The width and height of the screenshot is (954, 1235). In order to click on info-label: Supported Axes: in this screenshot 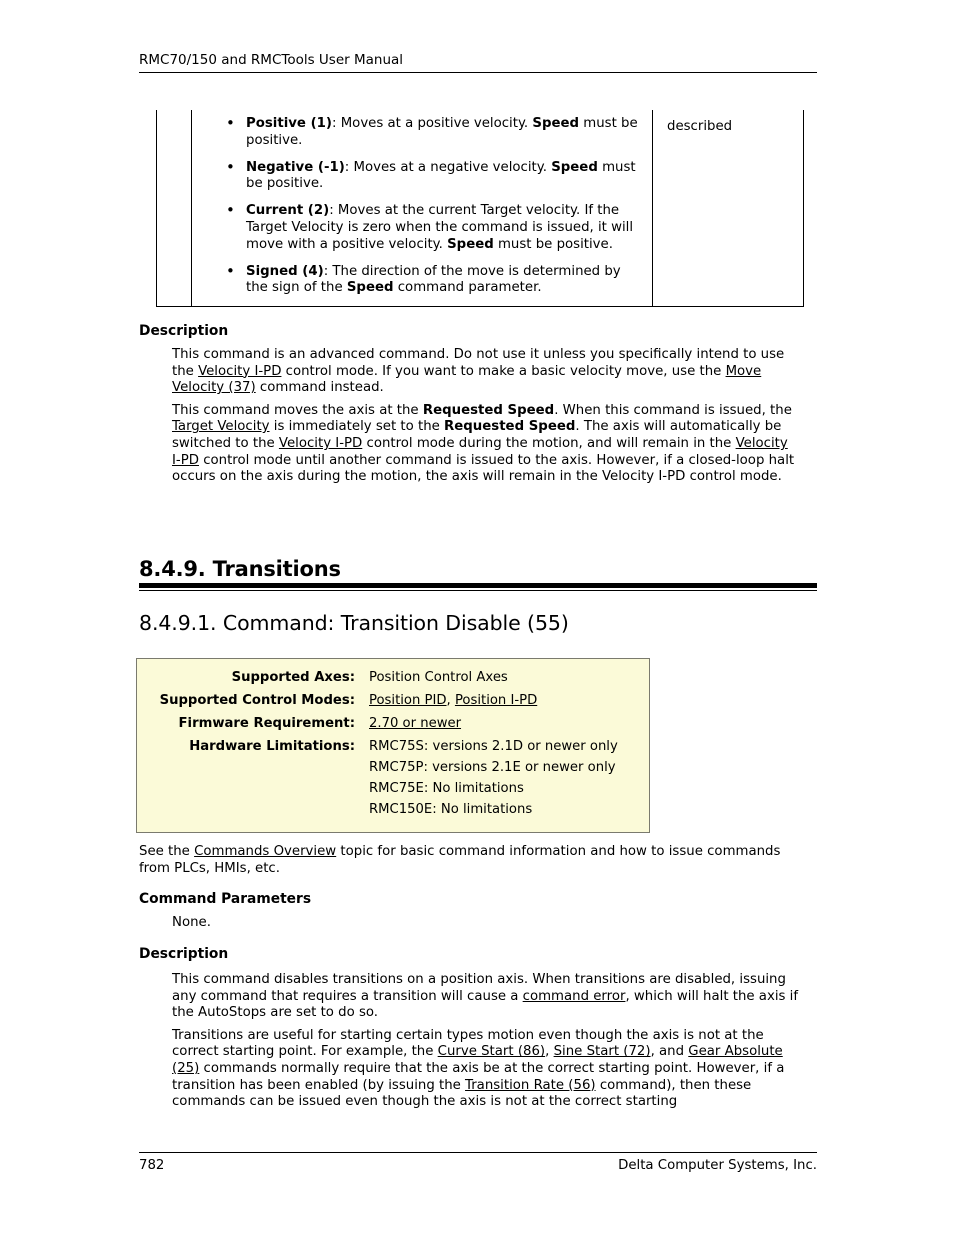, I will do `click(293, 677)`.